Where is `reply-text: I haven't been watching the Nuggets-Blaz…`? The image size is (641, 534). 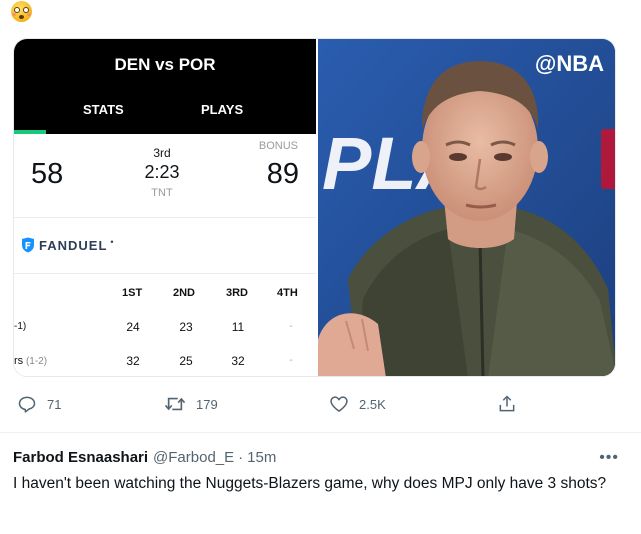
reply-text: I haven't been watching the Nuggets-Blaz… is located at coordinates (310, 483).